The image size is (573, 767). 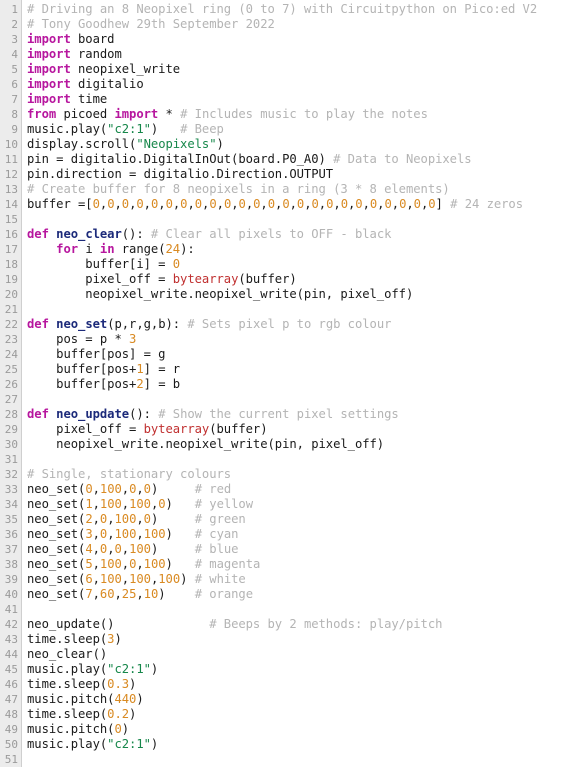 What do you see at coordinates (300, 519) in the screenshot?
I see `code-line: neo_set(2,0,100,0) # green` at bounding box center [300, 519].